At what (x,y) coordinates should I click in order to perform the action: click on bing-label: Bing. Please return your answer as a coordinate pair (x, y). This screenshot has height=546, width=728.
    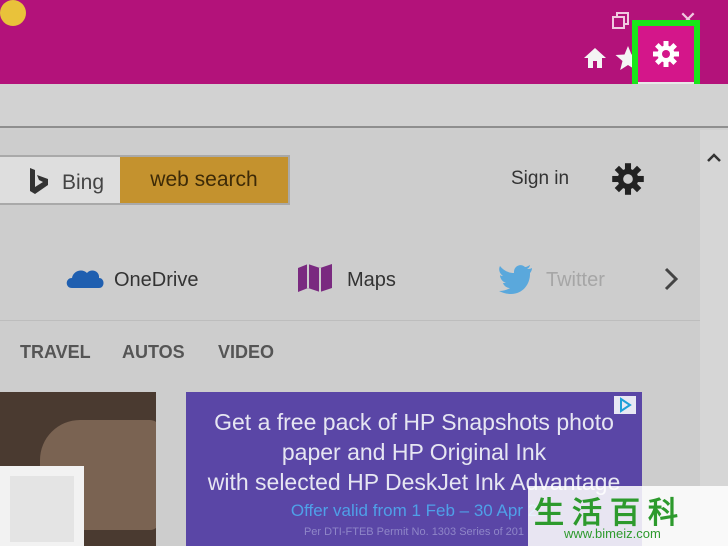
    Looking at the image, I should click on (83, 182).